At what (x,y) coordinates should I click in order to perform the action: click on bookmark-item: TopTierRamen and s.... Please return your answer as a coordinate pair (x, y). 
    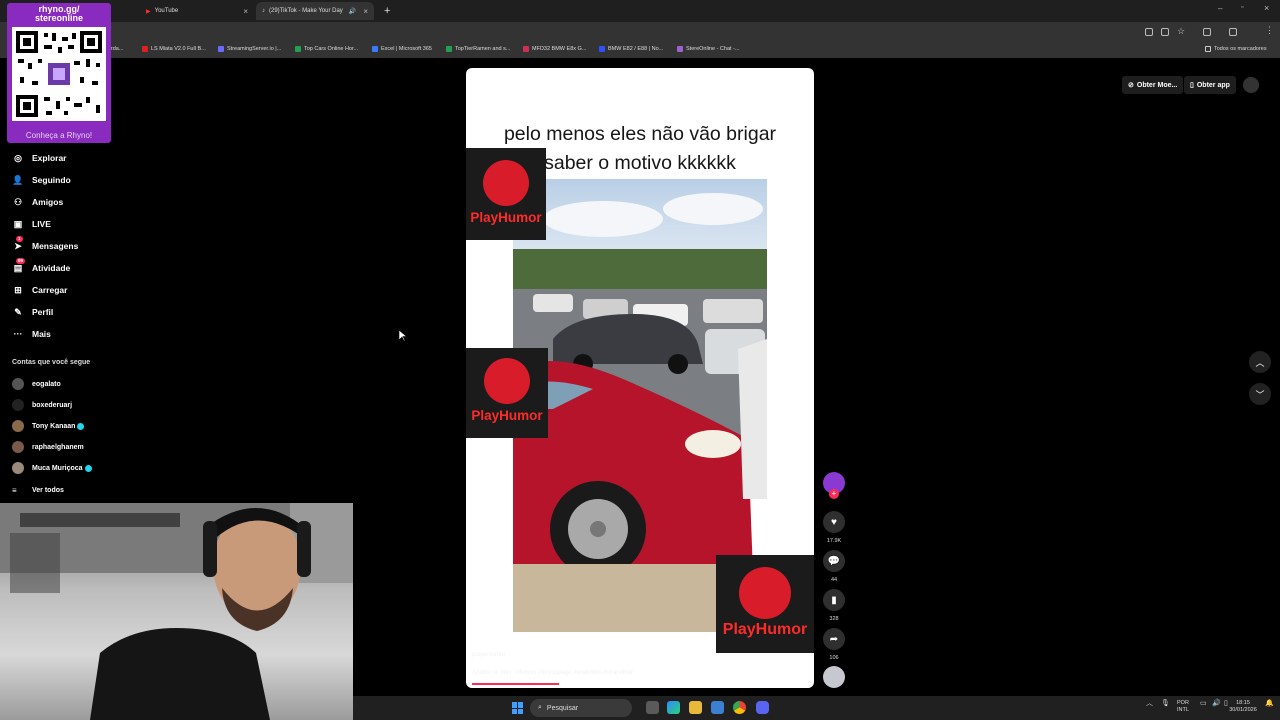
    Looking at the image, I should click on (478, 49).